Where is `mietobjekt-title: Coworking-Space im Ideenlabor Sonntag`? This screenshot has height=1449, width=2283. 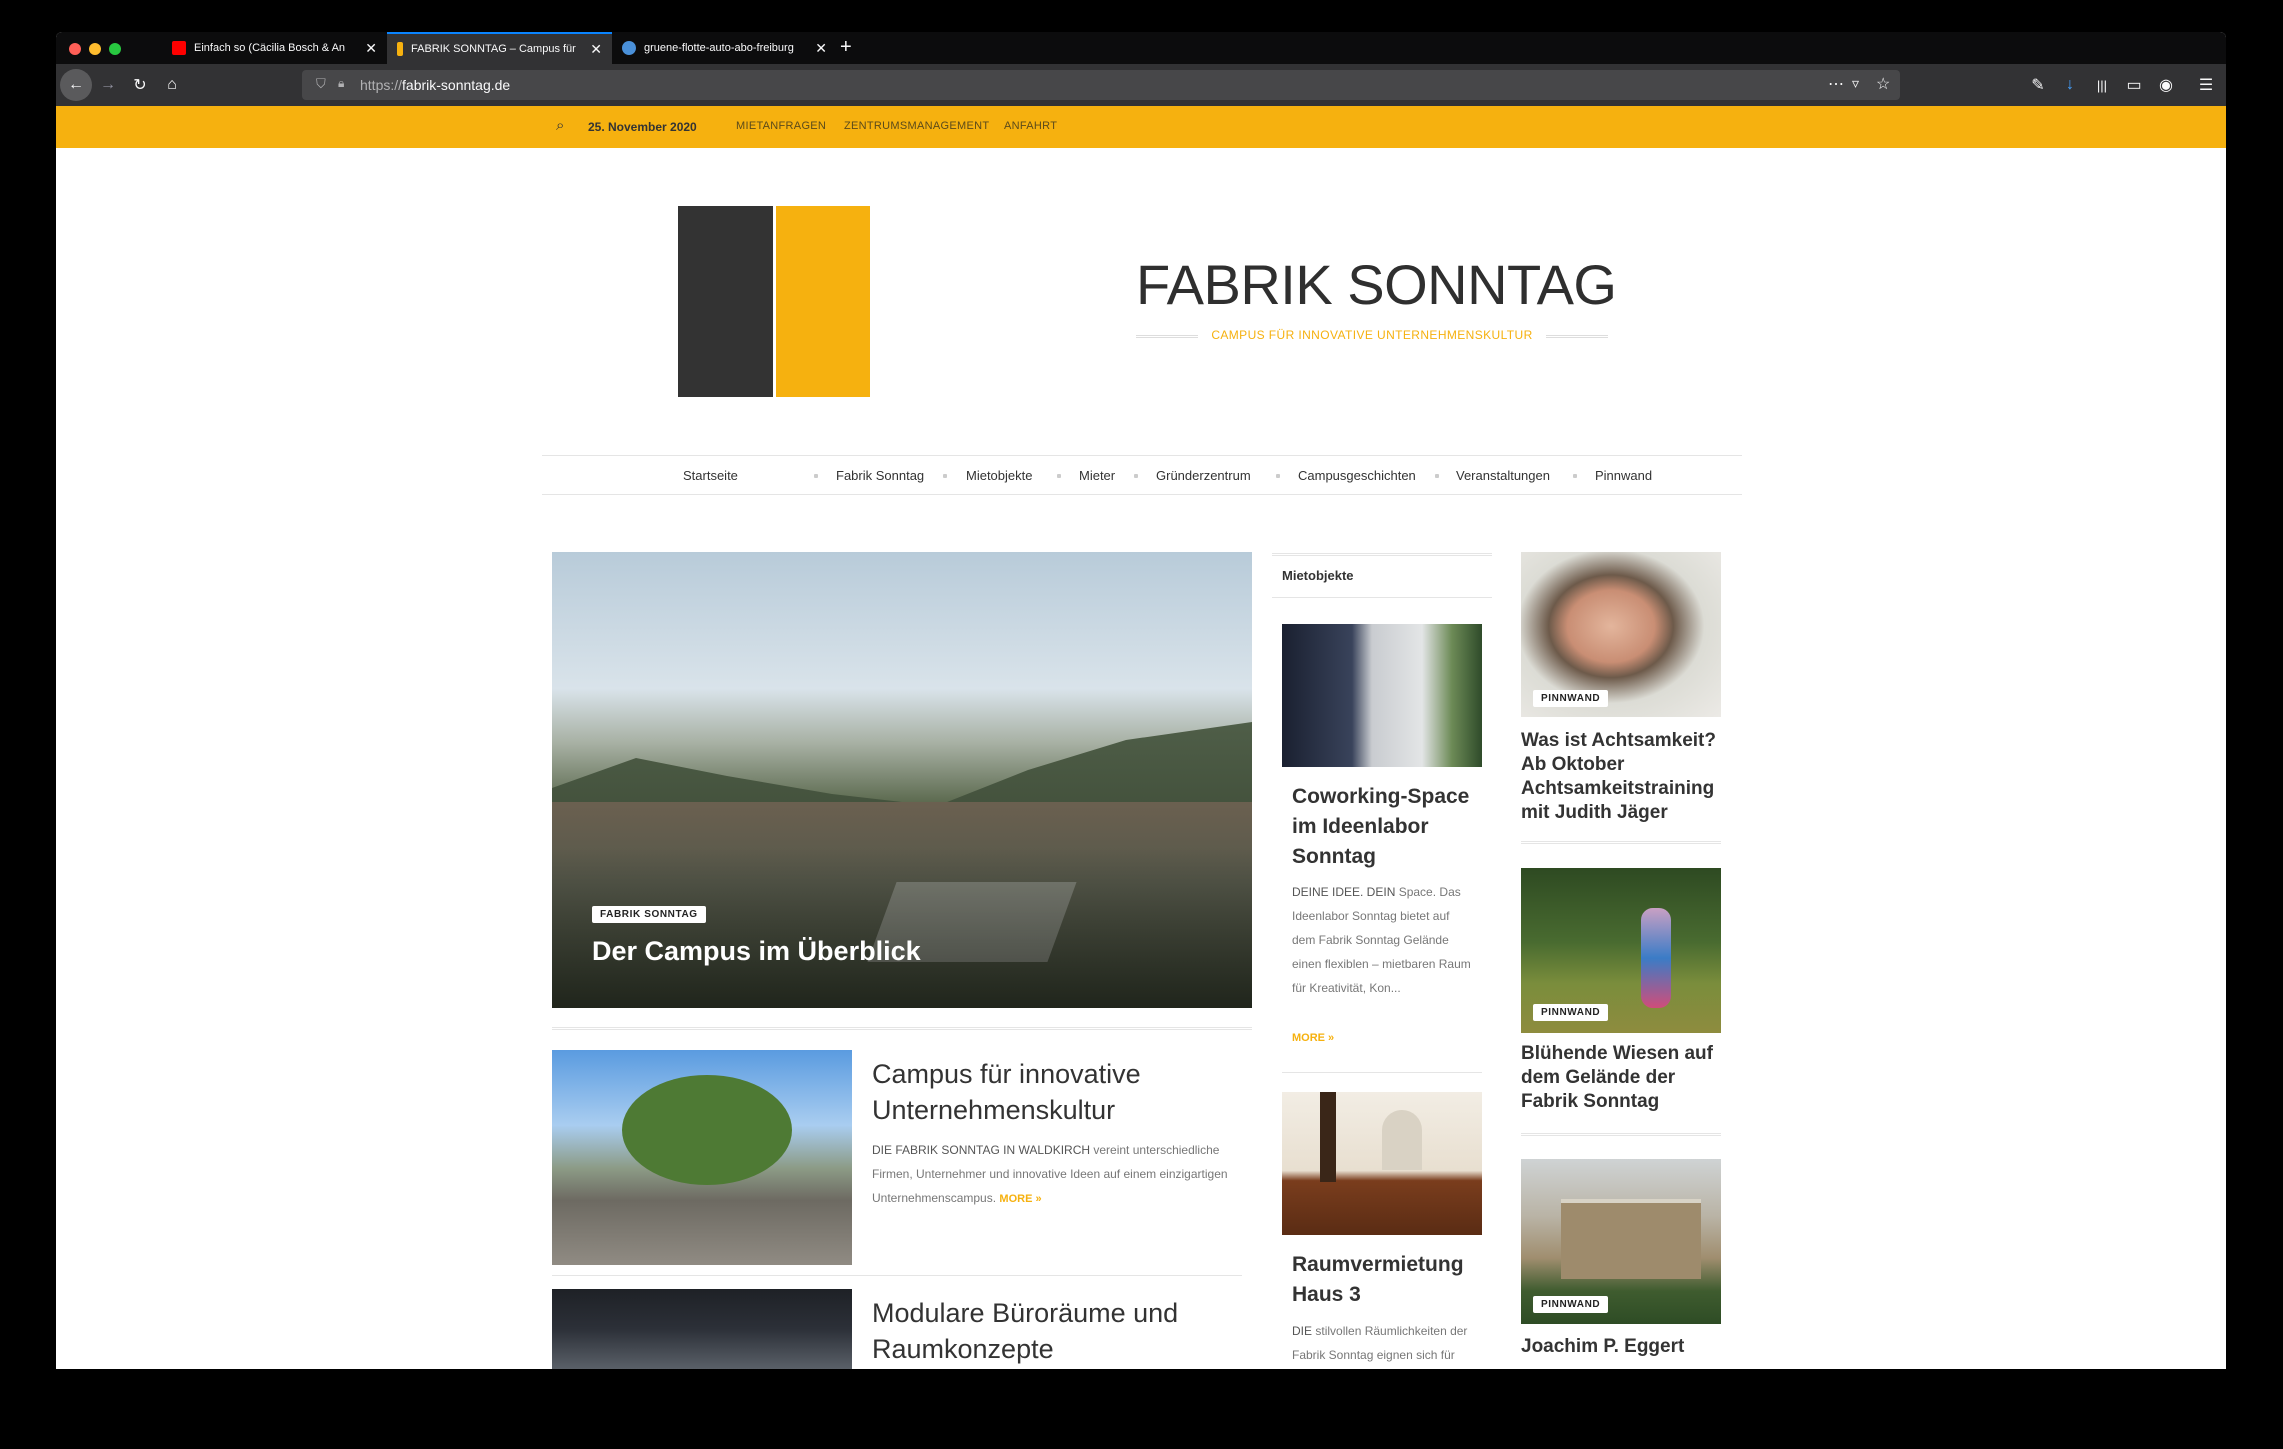
mietobjekt-title: Coworking-Space im Ideenlabor Sonntag is located at coordinates (1387, 827).